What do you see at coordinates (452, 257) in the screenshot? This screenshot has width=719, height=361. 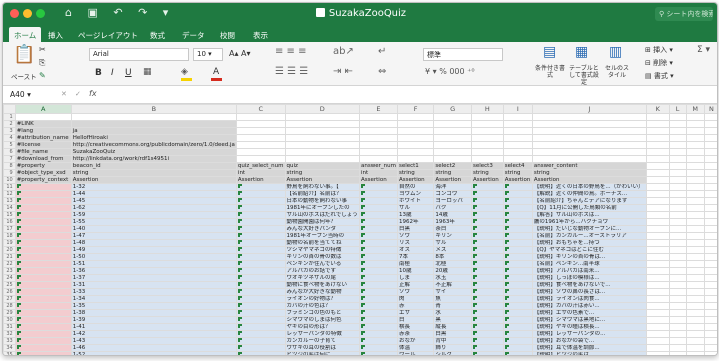 I see `cell-select2: 8本` at bounding box center [452, 257].